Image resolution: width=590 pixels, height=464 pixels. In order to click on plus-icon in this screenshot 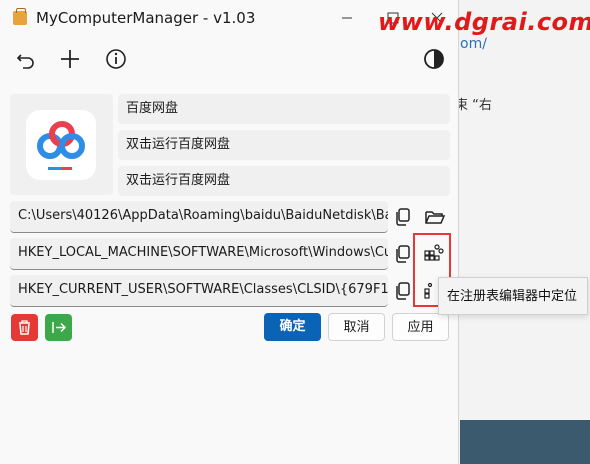, I will do `click(70, 59)`.